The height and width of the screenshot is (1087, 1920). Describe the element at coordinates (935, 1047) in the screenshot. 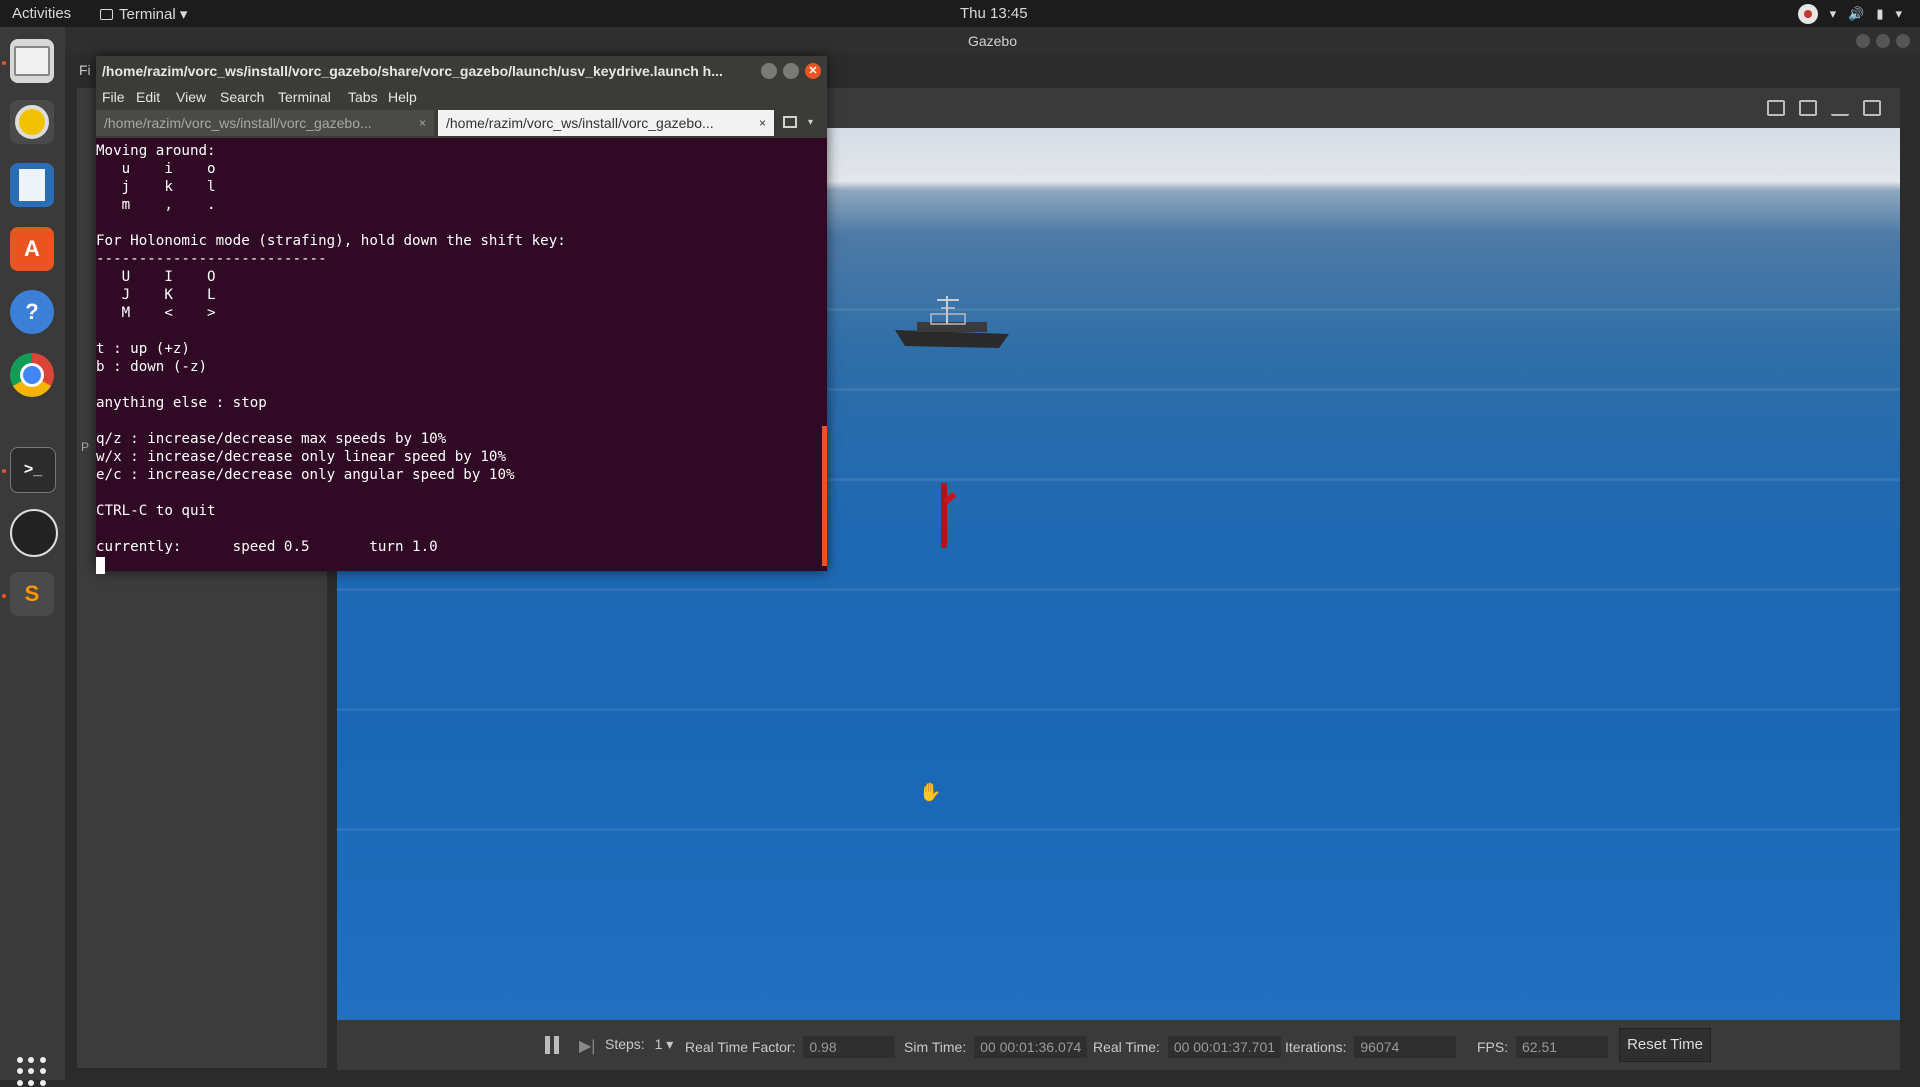

I see `sim-time-label: Sim Time:` at that location.